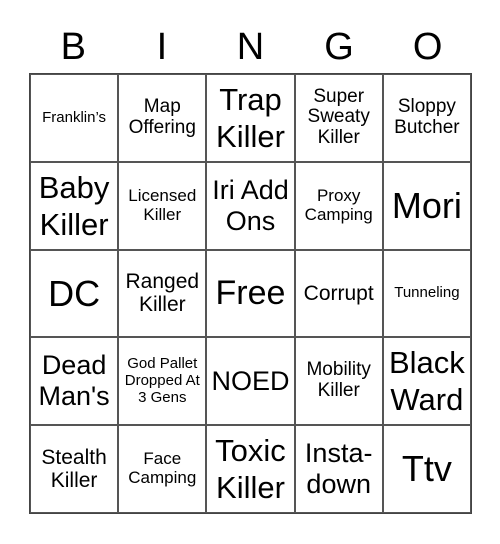 Image resolution: width=500 pixels, height=544 pixels. I want to click on bingo-cell: Franklin’s, so click(74, 118).